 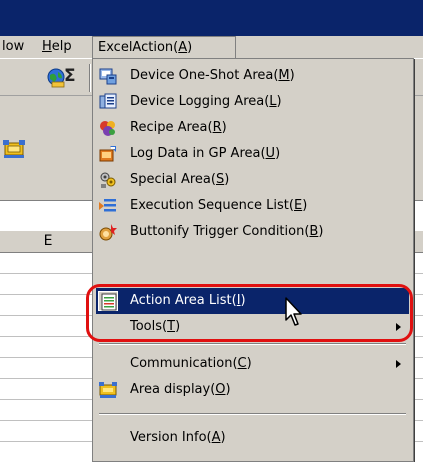 What do you see at coordinates (48, 241) in the screenshot?
I see `column-header-e: E` at bounding box center [48, 241].